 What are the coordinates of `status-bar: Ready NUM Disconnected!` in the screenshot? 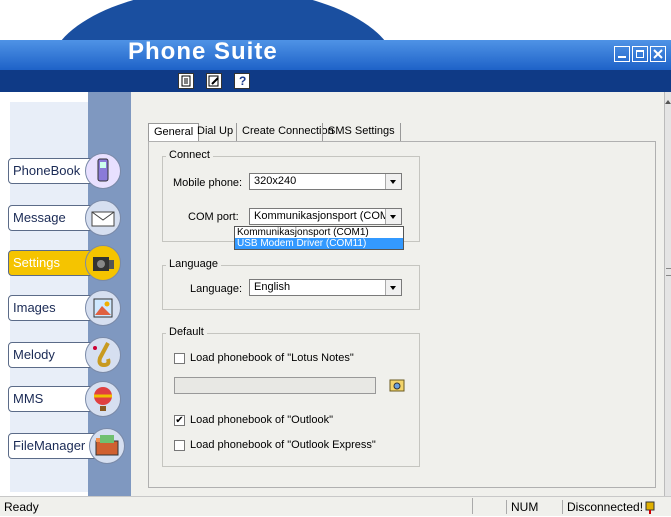 It's located at (335, 506).